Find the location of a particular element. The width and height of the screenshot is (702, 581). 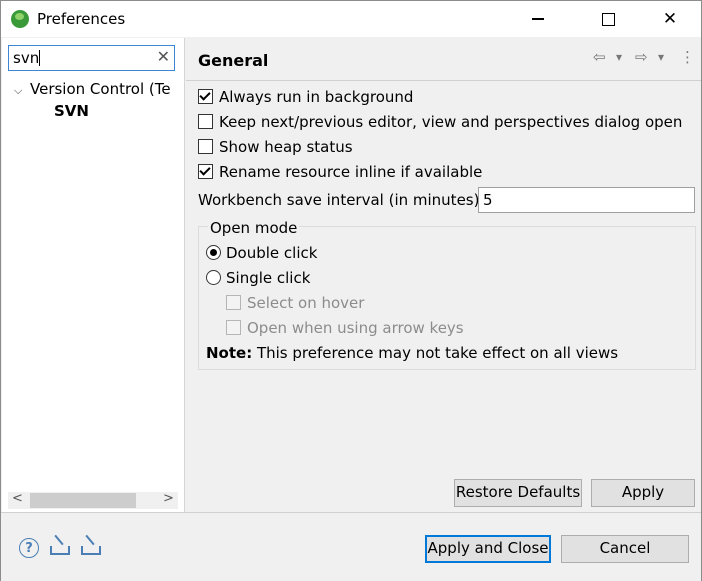

filter-value: svn is located at coordinates (26, 58).